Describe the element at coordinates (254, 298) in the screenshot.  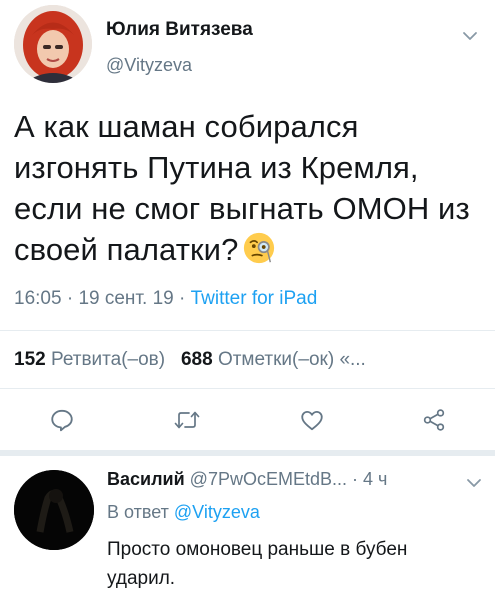
I see `tweet-source-link: Twitter for iPad` at that location.